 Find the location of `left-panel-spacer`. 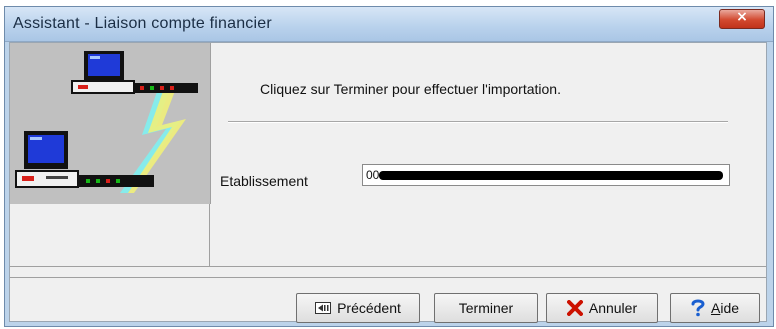

left-panel-spacer is located at coordinates (110, 235).